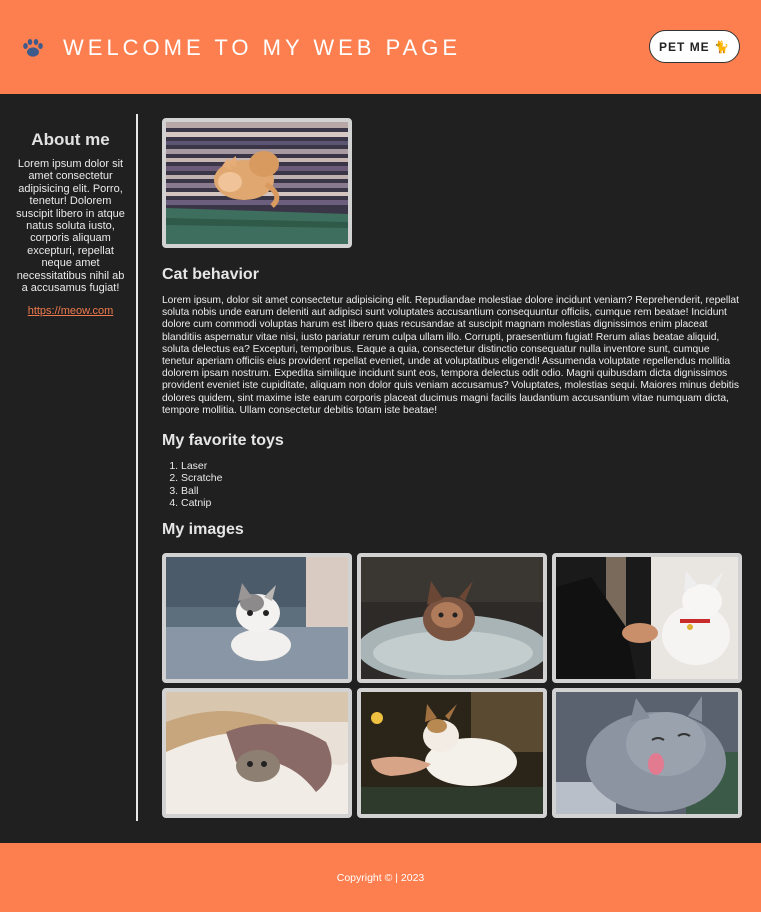  Describe the element at coordinates (461, 491) in the screenshot. I see `list-item: Ball` at that location.